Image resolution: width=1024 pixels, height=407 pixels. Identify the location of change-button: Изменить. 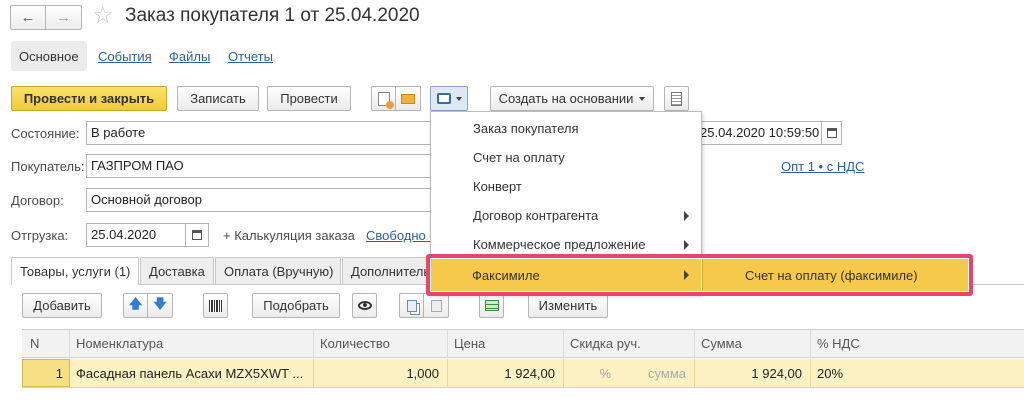
(568, 305).